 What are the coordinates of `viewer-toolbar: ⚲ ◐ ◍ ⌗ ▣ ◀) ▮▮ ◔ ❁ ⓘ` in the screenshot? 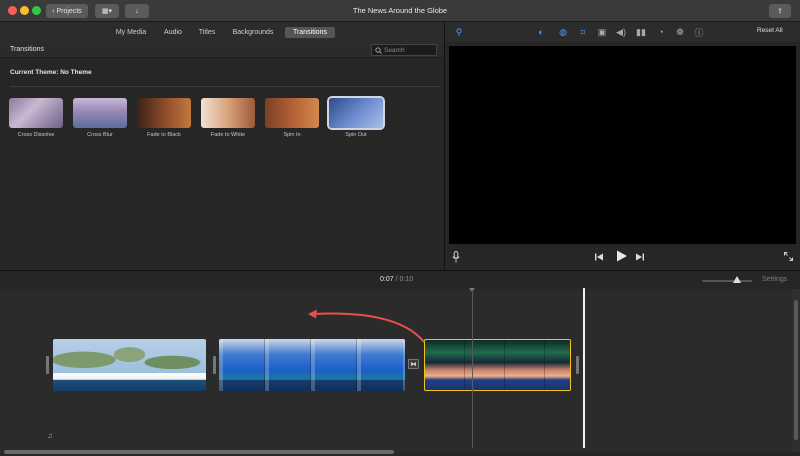 It's located at (622, 32).